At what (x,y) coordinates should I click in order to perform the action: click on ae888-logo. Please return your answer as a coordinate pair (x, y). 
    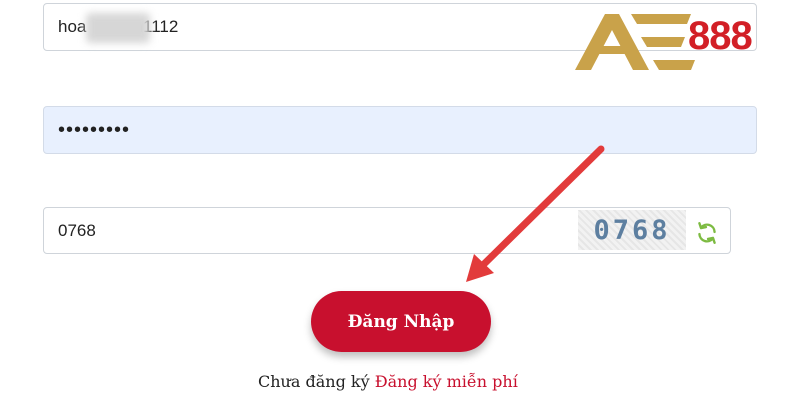
    Looking at the image, I should click on (635, 42).